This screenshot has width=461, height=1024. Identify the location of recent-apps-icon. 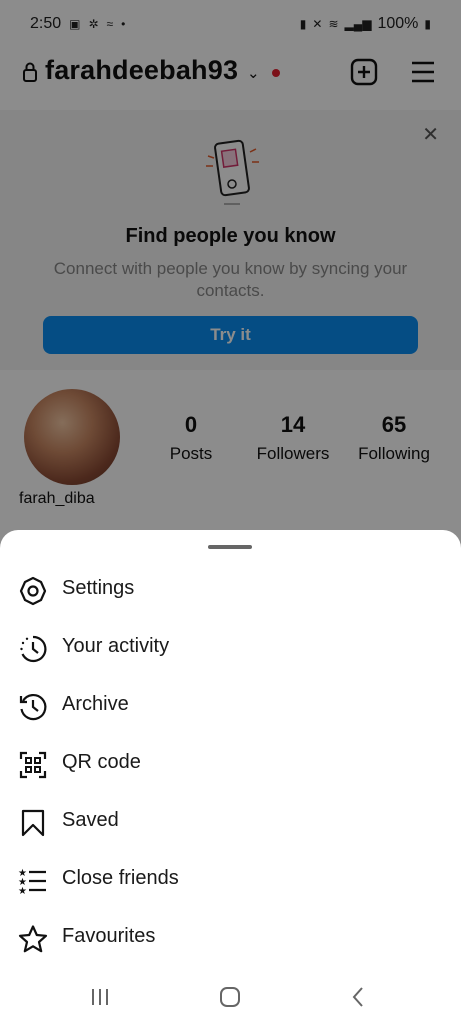
(100, 997).